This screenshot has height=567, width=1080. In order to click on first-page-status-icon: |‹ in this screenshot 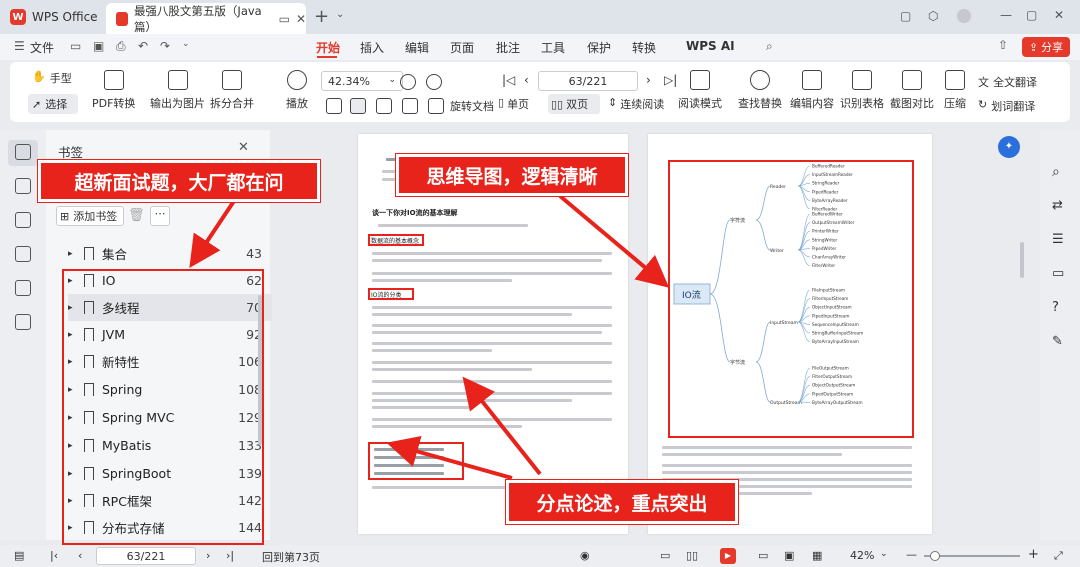, I will do `click(54, 555)`.